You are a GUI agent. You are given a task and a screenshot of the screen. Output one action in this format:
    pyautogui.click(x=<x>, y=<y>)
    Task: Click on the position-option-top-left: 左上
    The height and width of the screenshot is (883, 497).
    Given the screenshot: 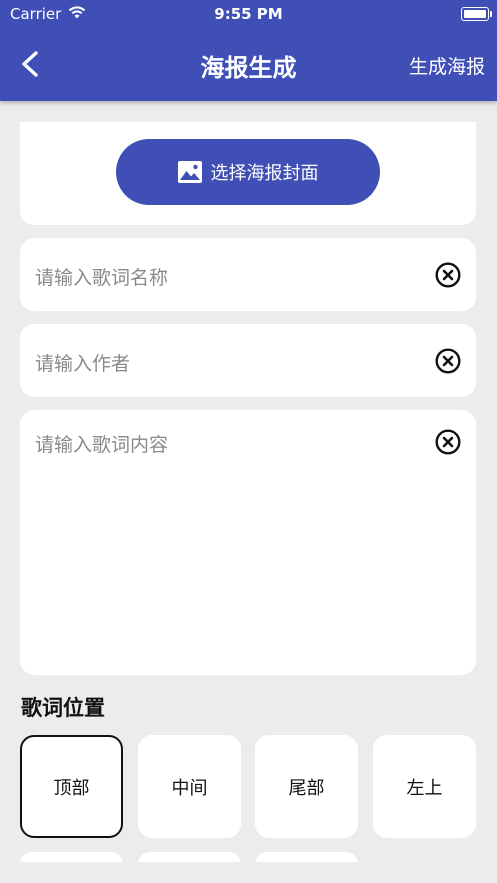 What is the action you would take?
    pyautogui.click(x=424, y=786)
    